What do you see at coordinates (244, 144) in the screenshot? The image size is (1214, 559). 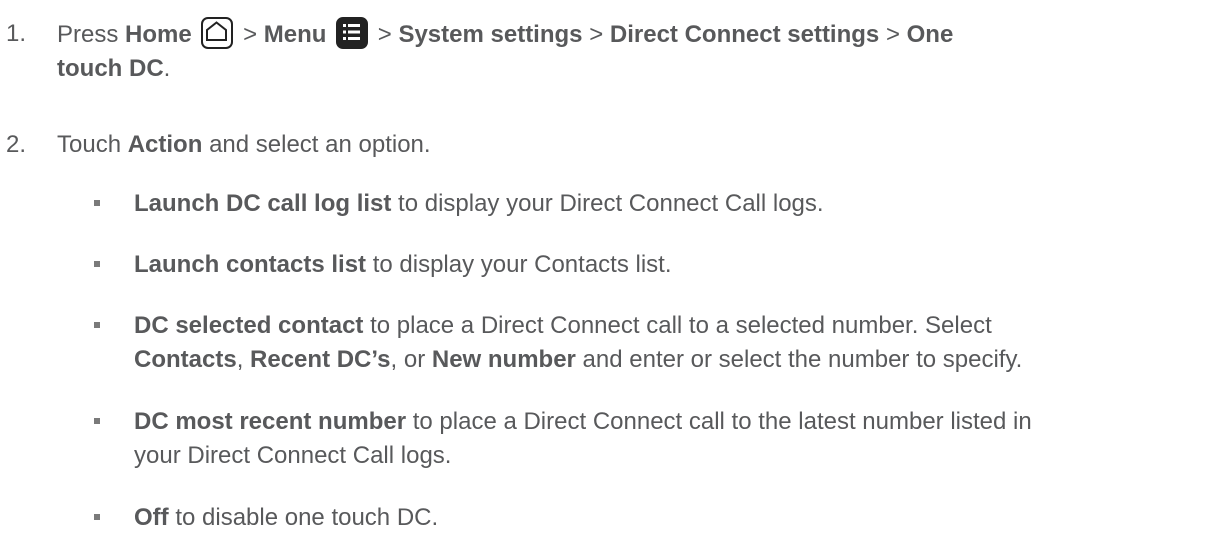 I see `step-text: Touch Action and select an option.` at bounding box center [244, 144].